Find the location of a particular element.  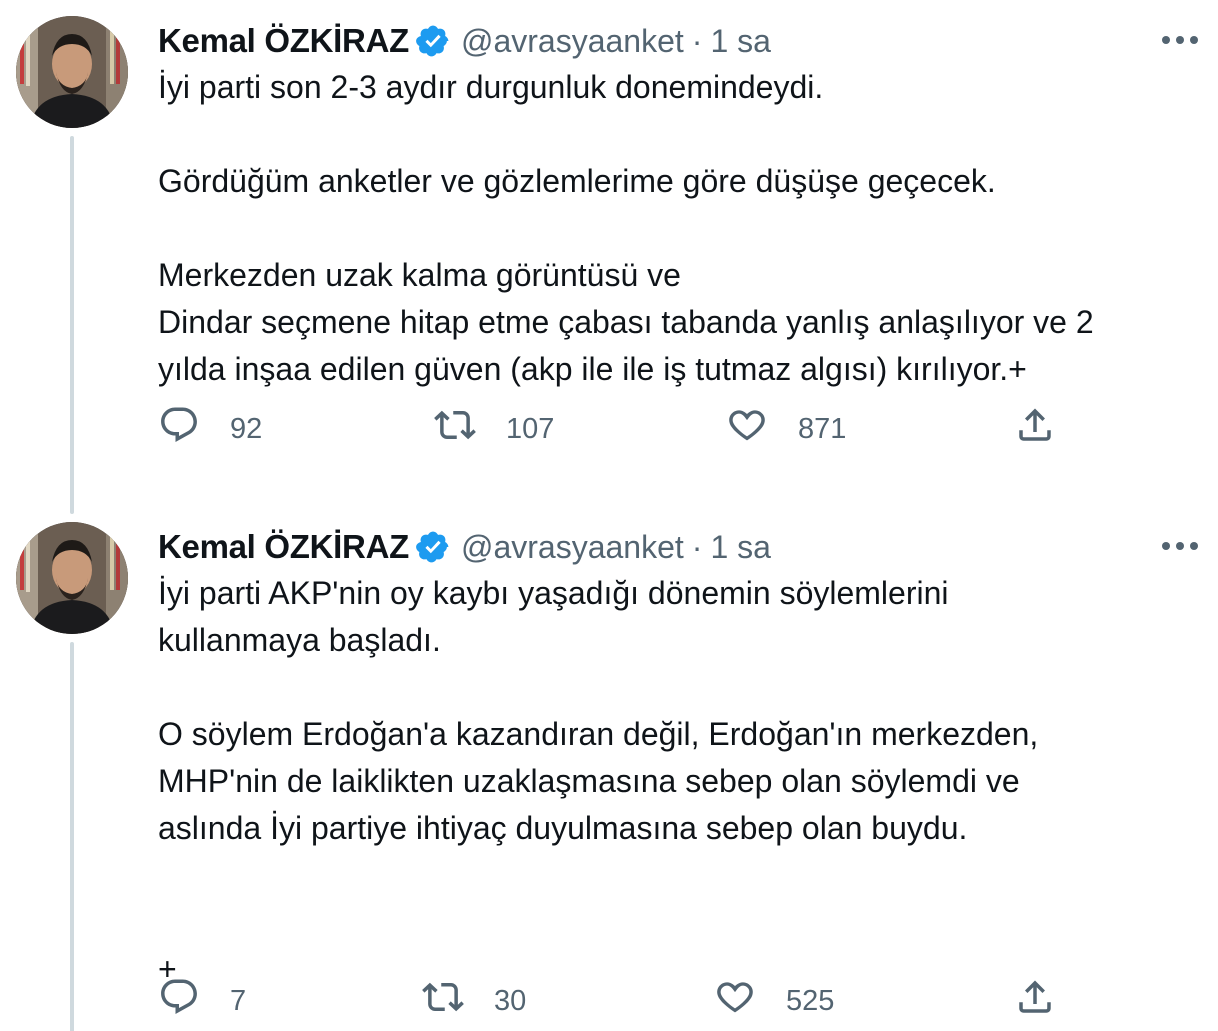

tweet-actions: 92 107 871 is located at coordinates (618, 429).